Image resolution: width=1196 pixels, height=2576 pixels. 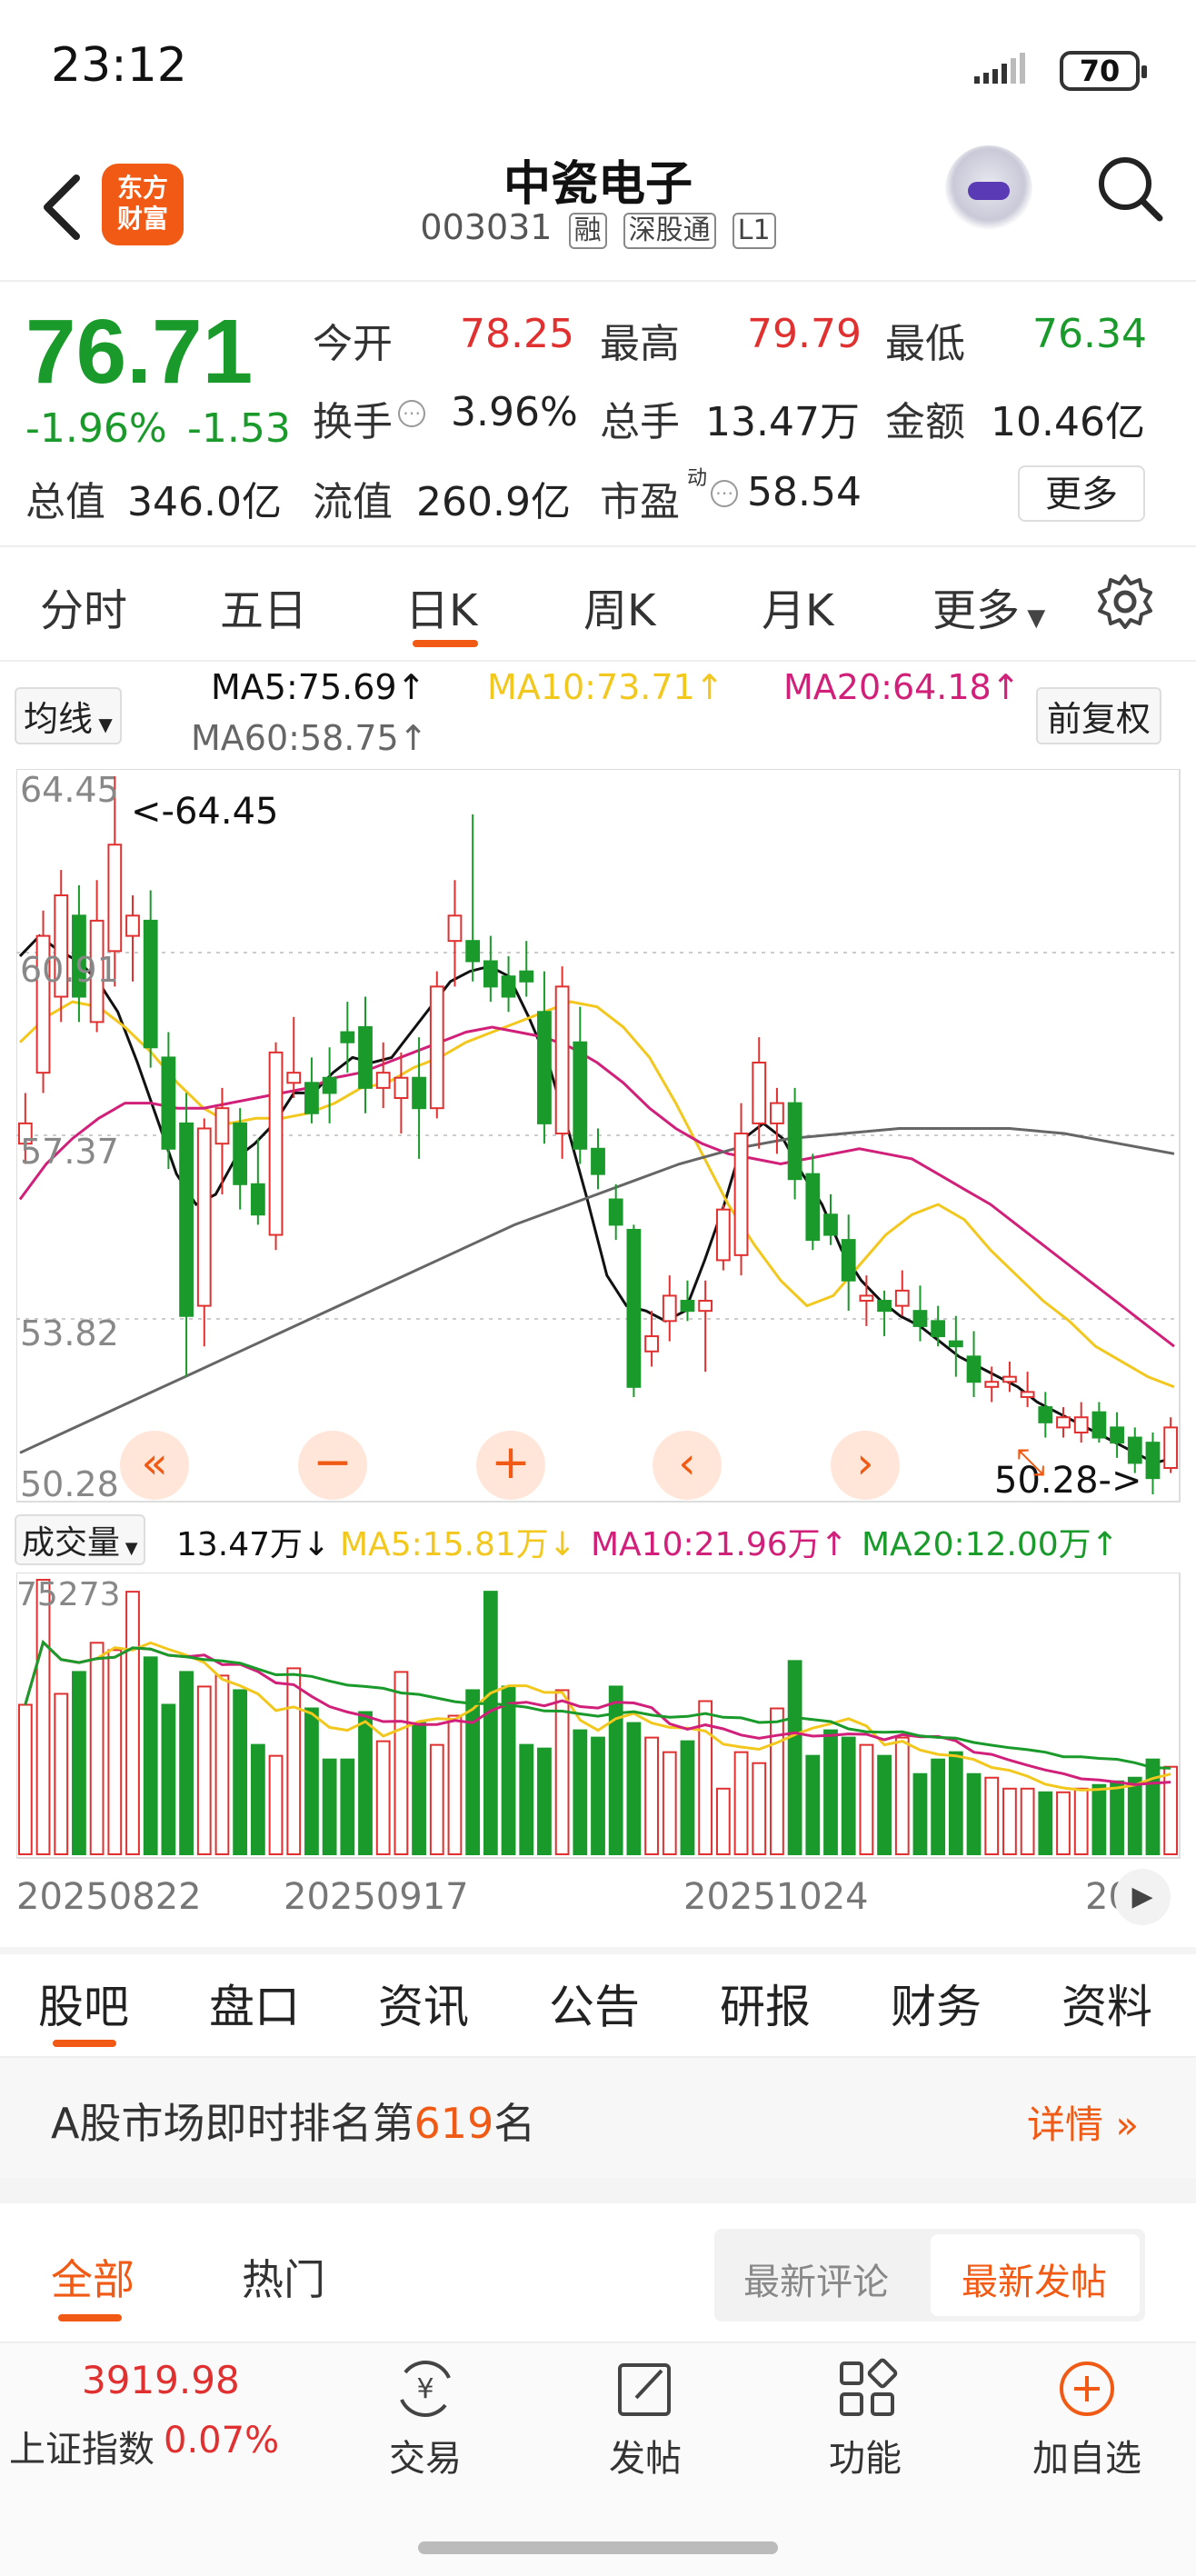 I want to click on feed-tab-hot: 热门, so click(x=283, y=2277).